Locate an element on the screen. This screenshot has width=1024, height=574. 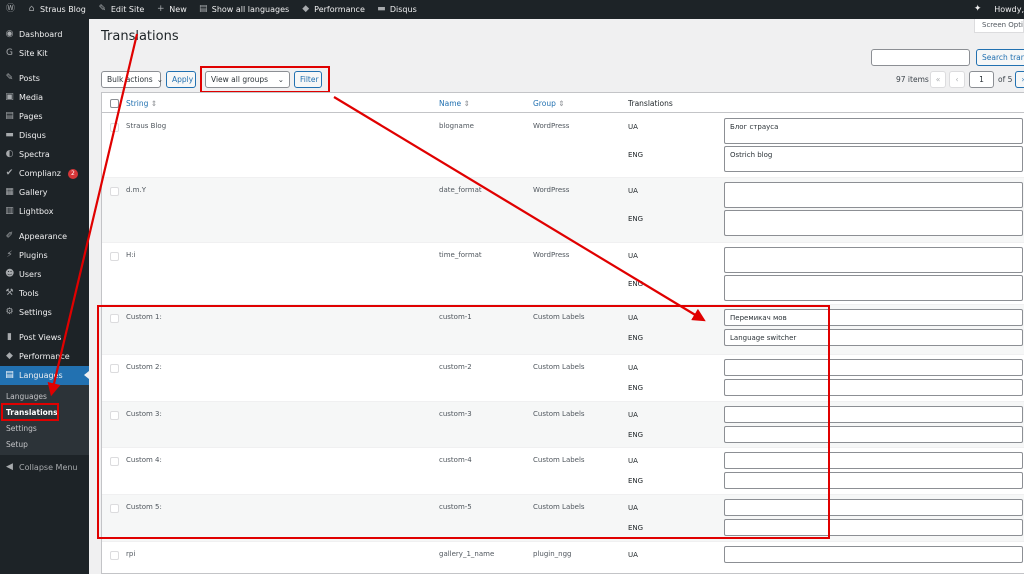
sidebar-item-dashboard: ◉ Dashboard is located at coordinates (44, 34).